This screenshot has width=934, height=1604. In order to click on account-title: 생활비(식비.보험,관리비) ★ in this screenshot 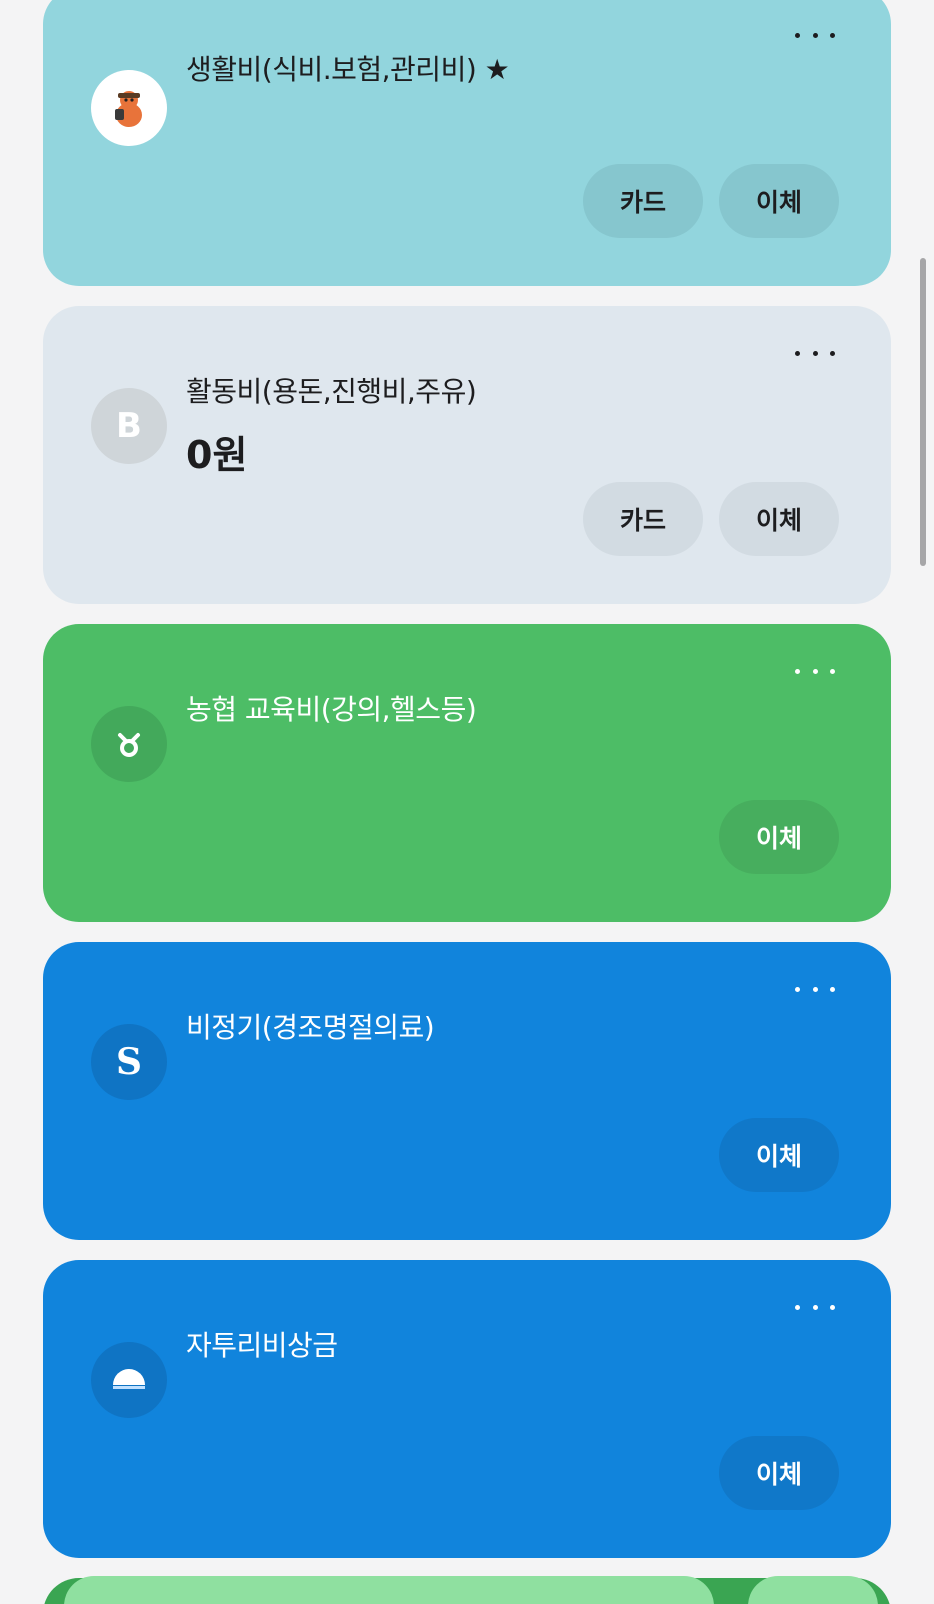, I will do `click(348, 69)`.